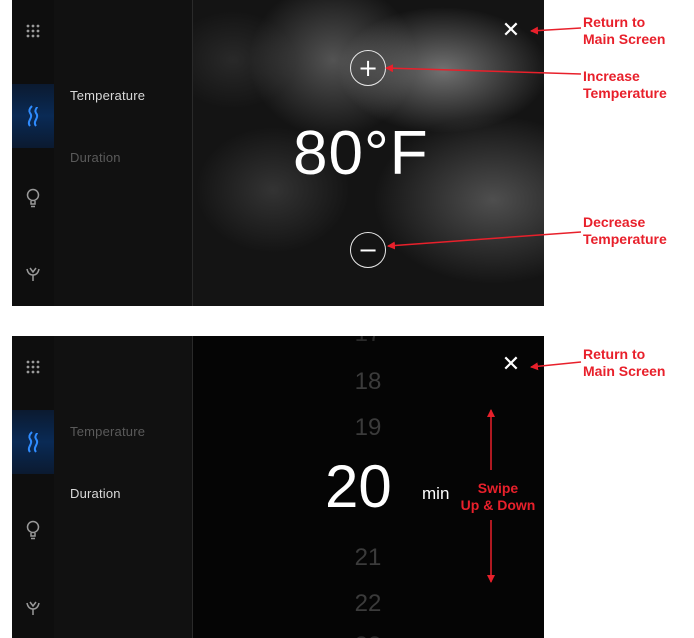  Describe the element at coordinates (498, 496) in the screenshot. I see `annotation-swipe: Swipe Up & Down` at that location.